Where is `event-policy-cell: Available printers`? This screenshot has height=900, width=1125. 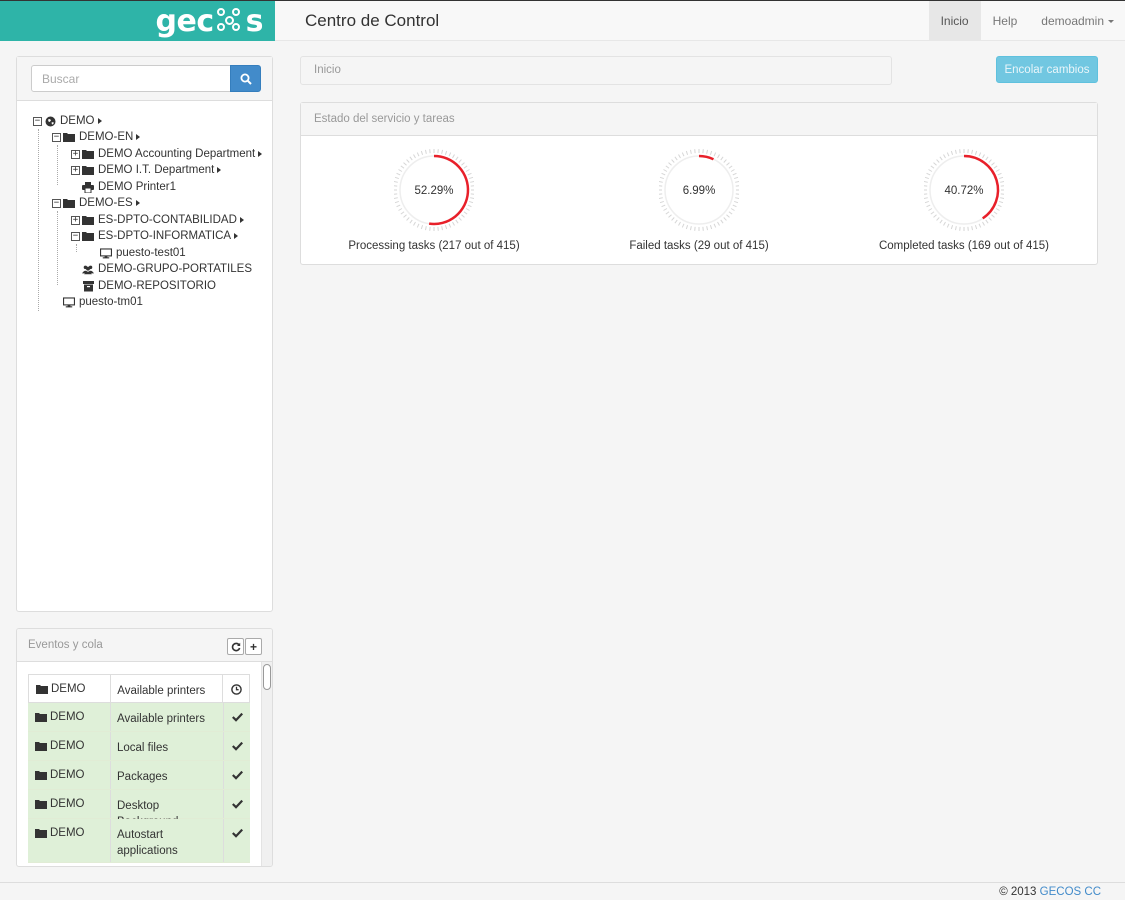
event-policy-cell: Available printers is located at coordinates (167, 717).